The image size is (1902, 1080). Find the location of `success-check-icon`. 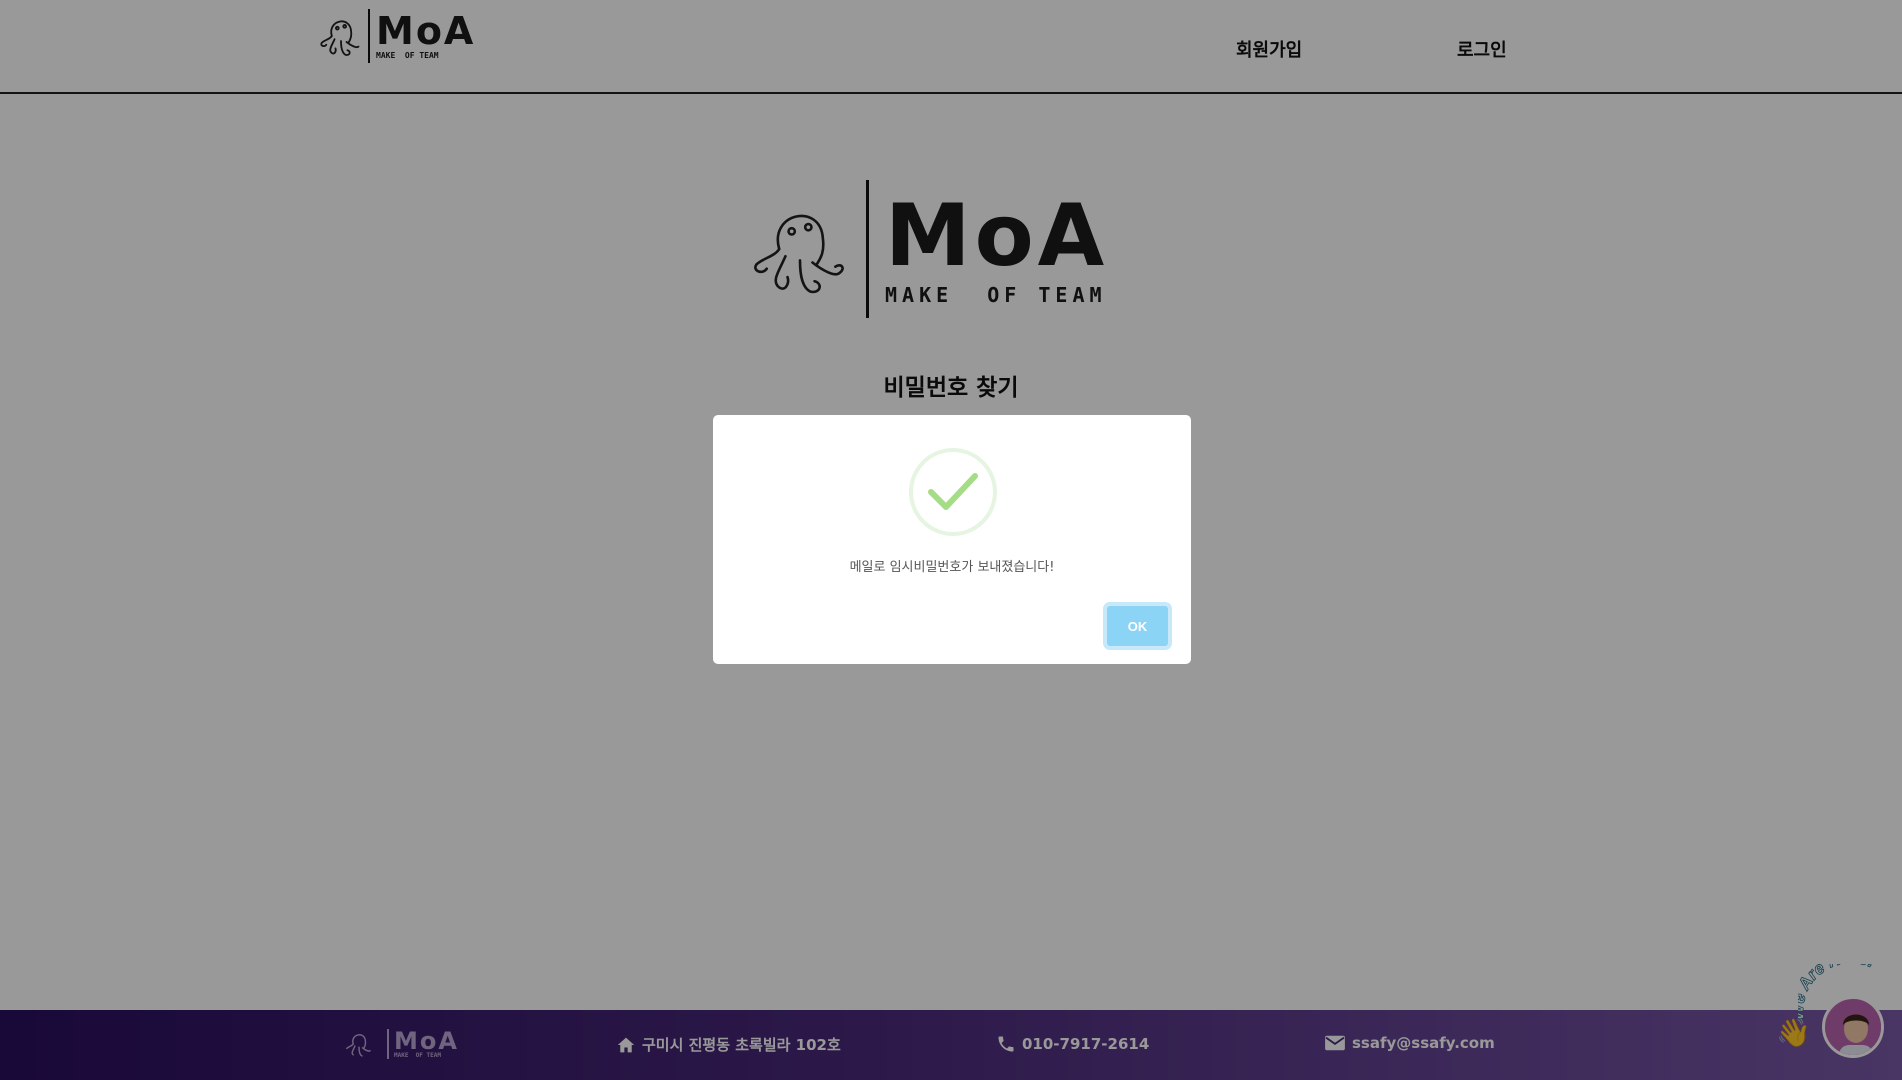

success-check-icon is located at coordinates (953, 492).